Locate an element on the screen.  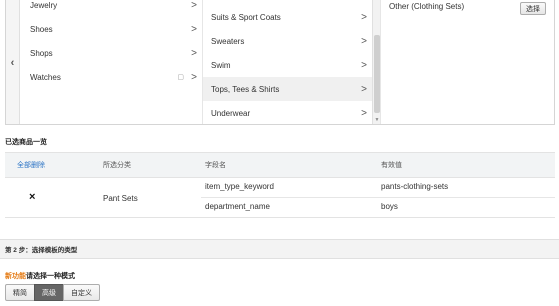
field-name: item_type_keyword is located at coordinates (239, 186).